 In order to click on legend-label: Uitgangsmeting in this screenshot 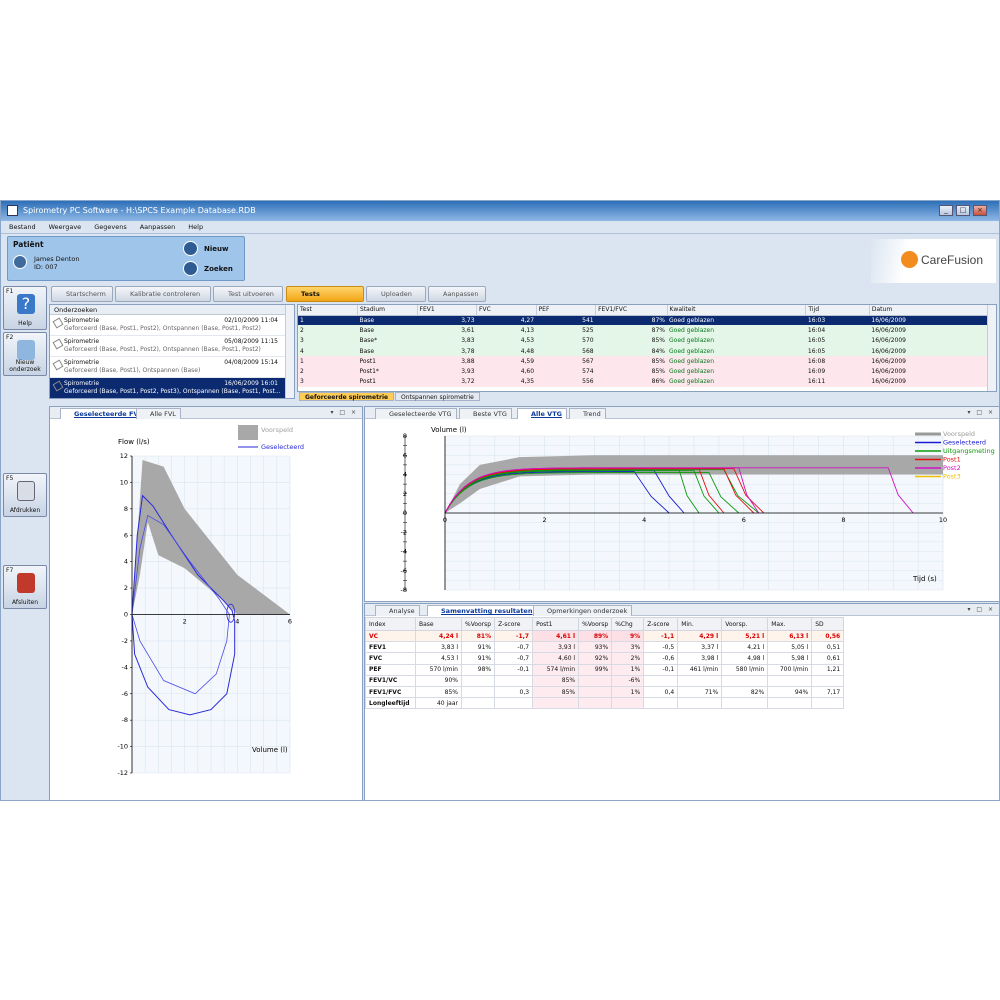, I will do `click(969, 451)`.